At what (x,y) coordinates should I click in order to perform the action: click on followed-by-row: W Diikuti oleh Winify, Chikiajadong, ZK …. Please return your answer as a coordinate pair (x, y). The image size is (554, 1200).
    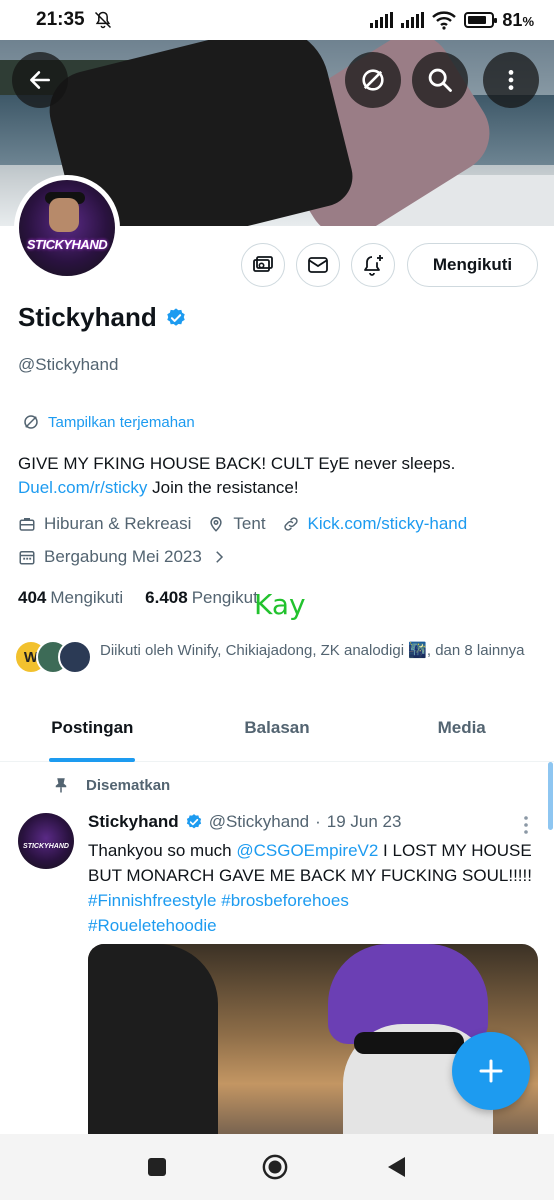
    Looking at the image, I should click on (274, 657).